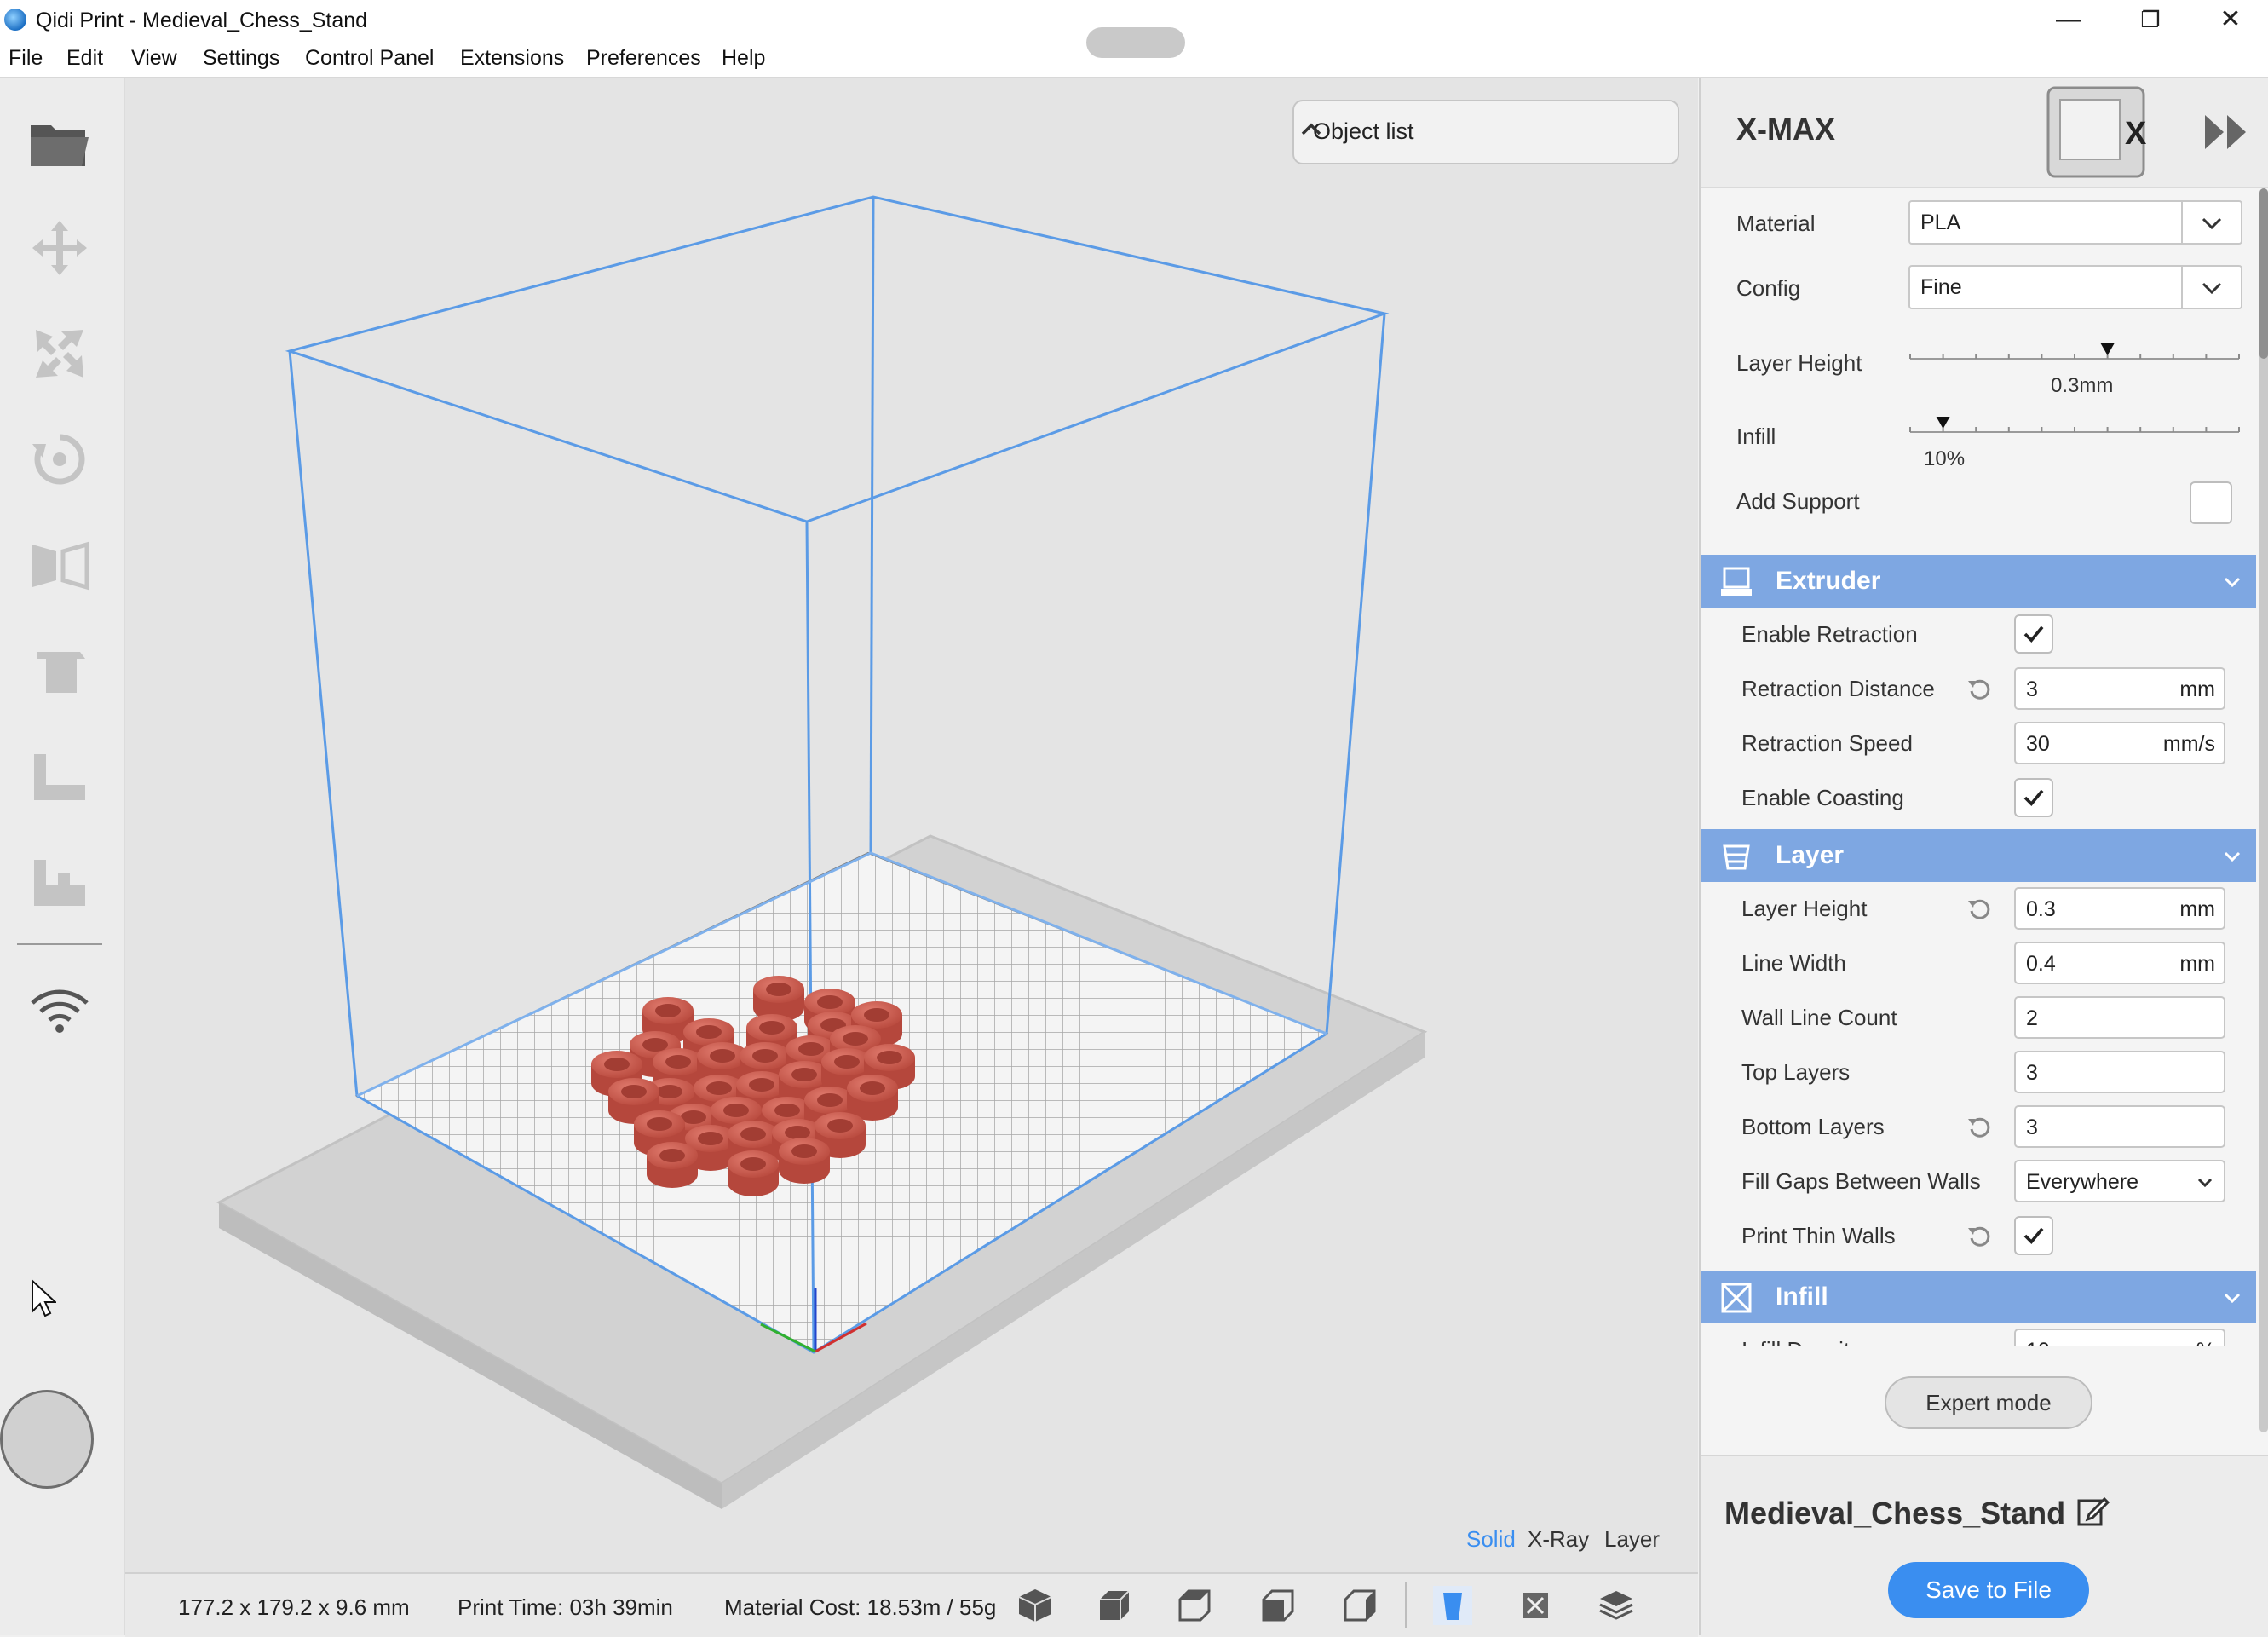  Describe the element at coordinates (1115, 1605) in the screenshot. I see `view-front-icon` at that location.